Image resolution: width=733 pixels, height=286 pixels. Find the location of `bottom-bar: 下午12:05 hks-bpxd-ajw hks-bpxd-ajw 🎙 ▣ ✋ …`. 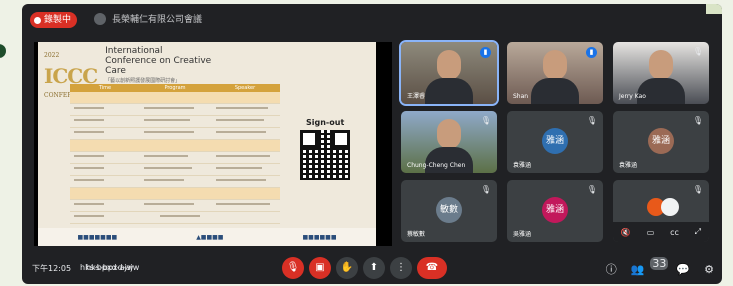

bottom-bar: 下午12:05 hks-bpxd-ajw hks-bpxd-ajw 🎙 ▣ ✋ … is located at coordinates (372, 268).